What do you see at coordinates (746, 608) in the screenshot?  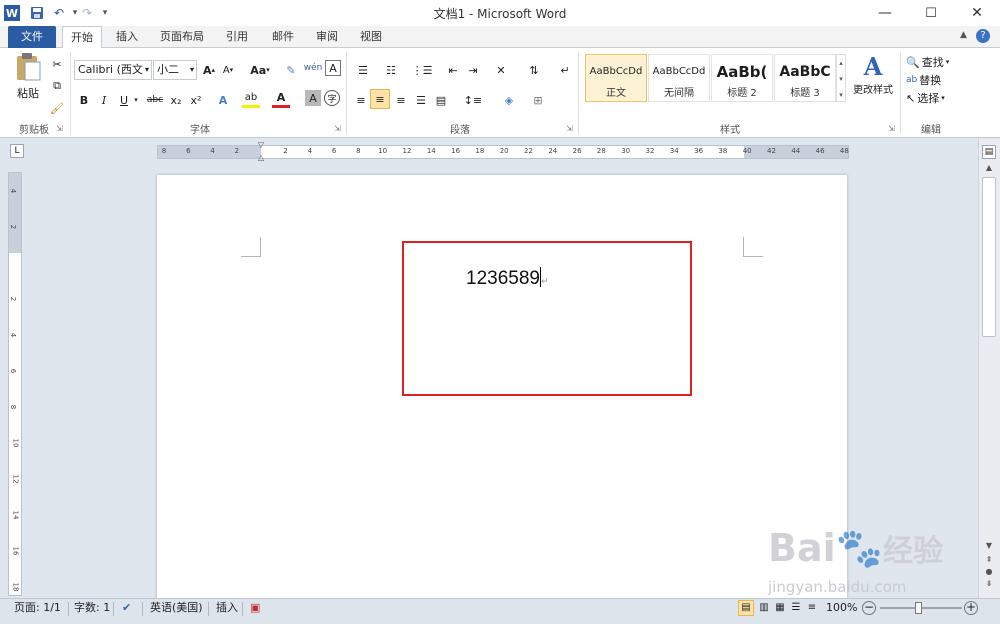 I see `print-layout-icon: ▤` at bounding box center [746, 608].